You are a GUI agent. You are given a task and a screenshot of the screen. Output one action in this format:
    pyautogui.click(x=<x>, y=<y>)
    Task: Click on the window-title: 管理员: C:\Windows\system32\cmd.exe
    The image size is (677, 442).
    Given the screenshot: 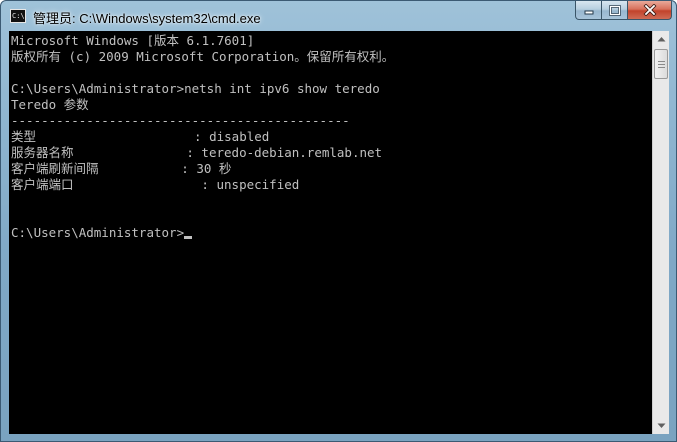 What is the action you would take?
    pyautogui.click(x=147, y=18)
    